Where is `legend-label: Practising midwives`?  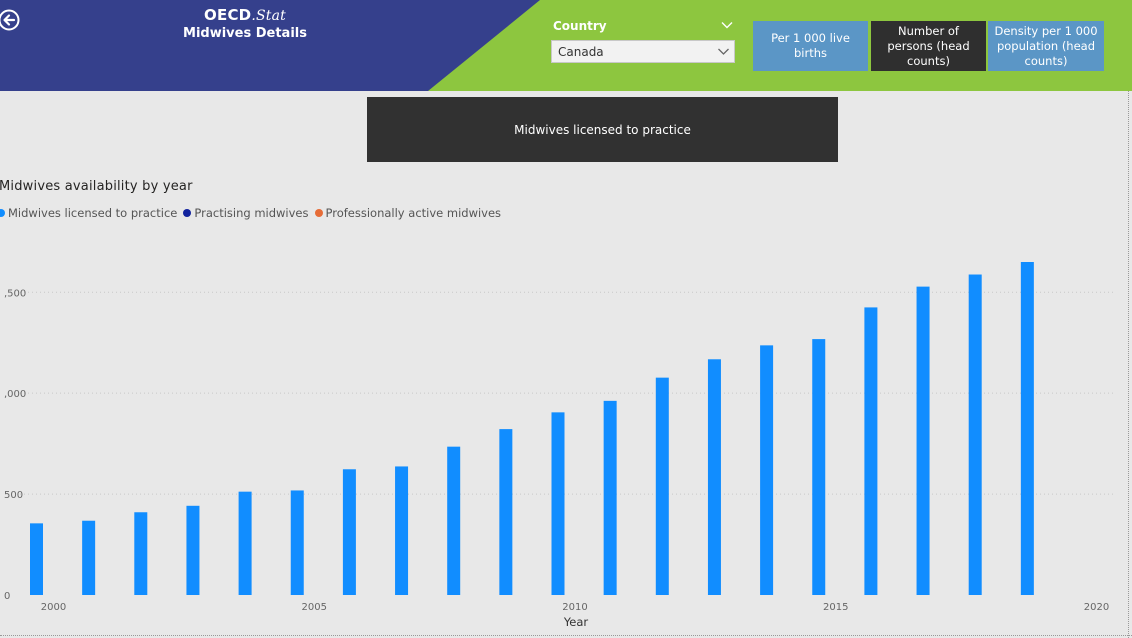 legend-label: Practising midwives is located at coordinates (251, 213).